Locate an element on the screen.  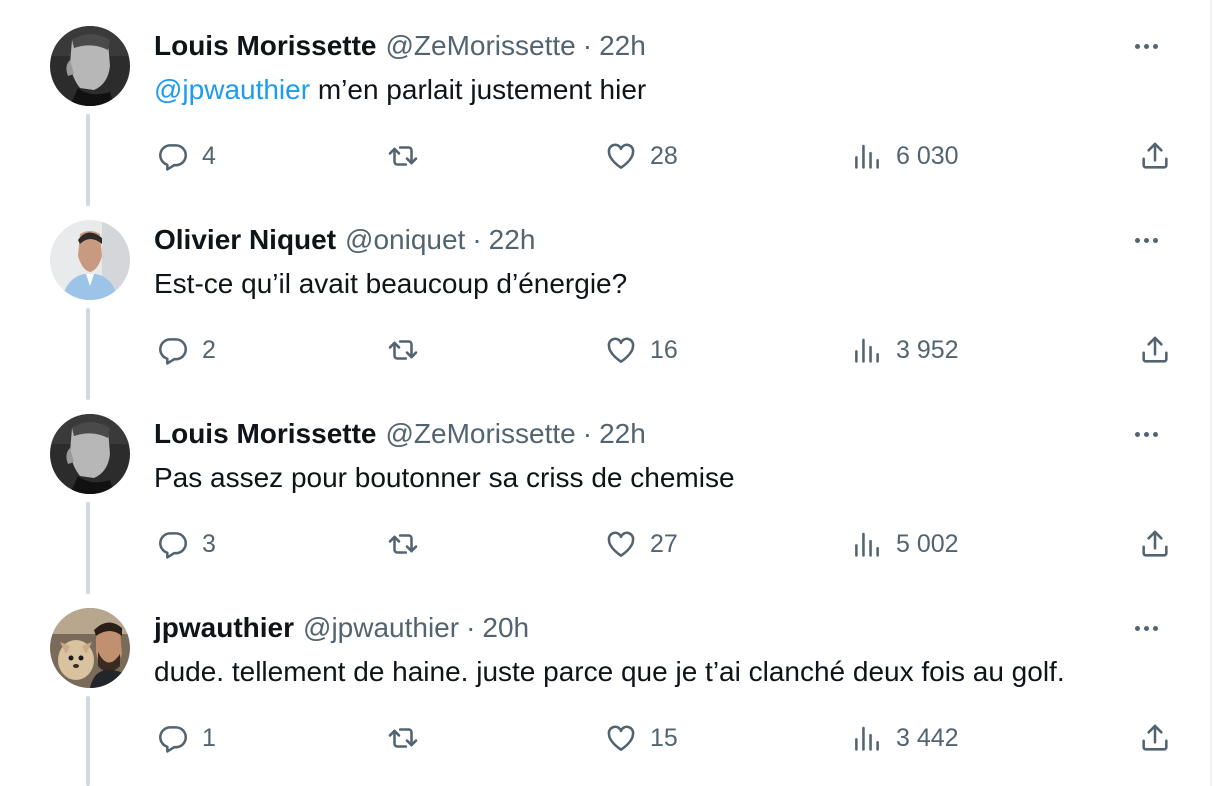
tweet-header: Olivier Niquet @oniquet · 22h is located at coordinates (344, 240).